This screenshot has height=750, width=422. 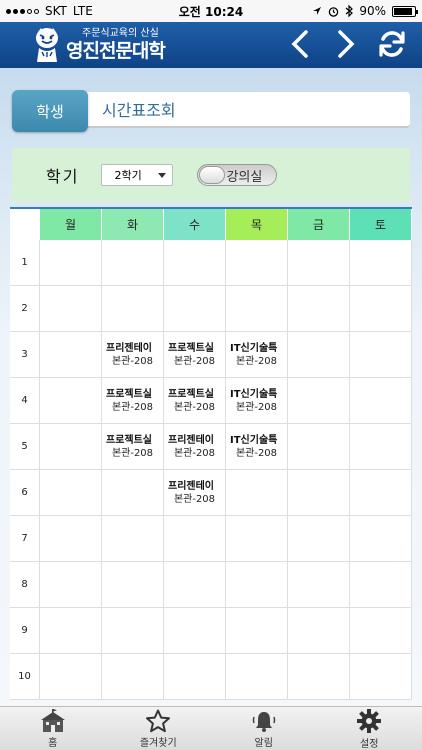 What do you see at coordinates (334, 11) in the screenshot?
I see `alarm-icon` at bounding box center [334, 11].